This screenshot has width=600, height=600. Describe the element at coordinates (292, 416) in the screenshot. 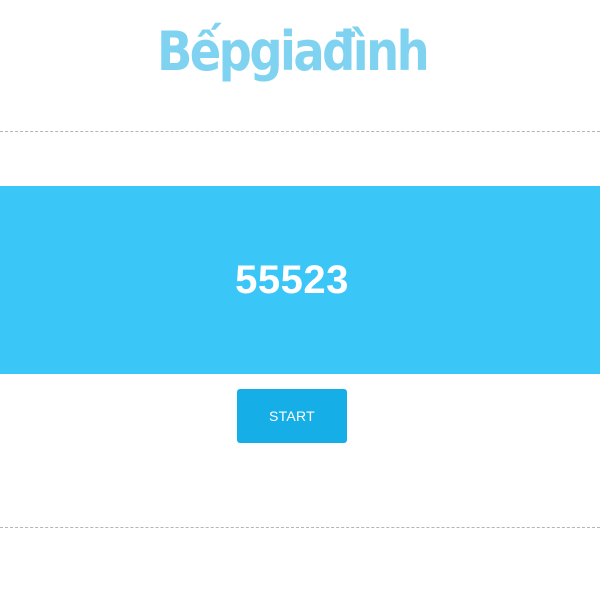

I see `start-button: START` at that location.